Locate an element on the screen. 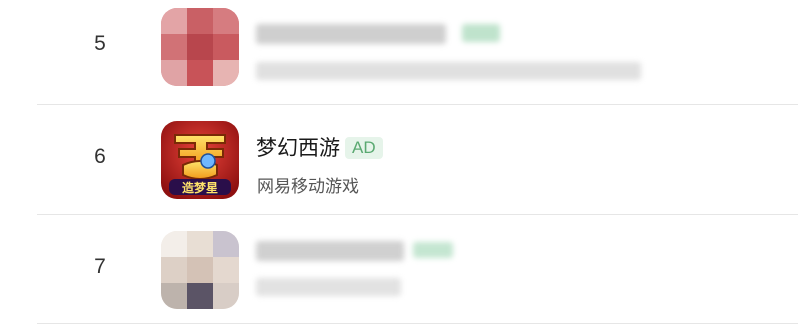 The width and height of the screenshot is (798, 330). ad-badge: AD is located at coordinates (364, 148).